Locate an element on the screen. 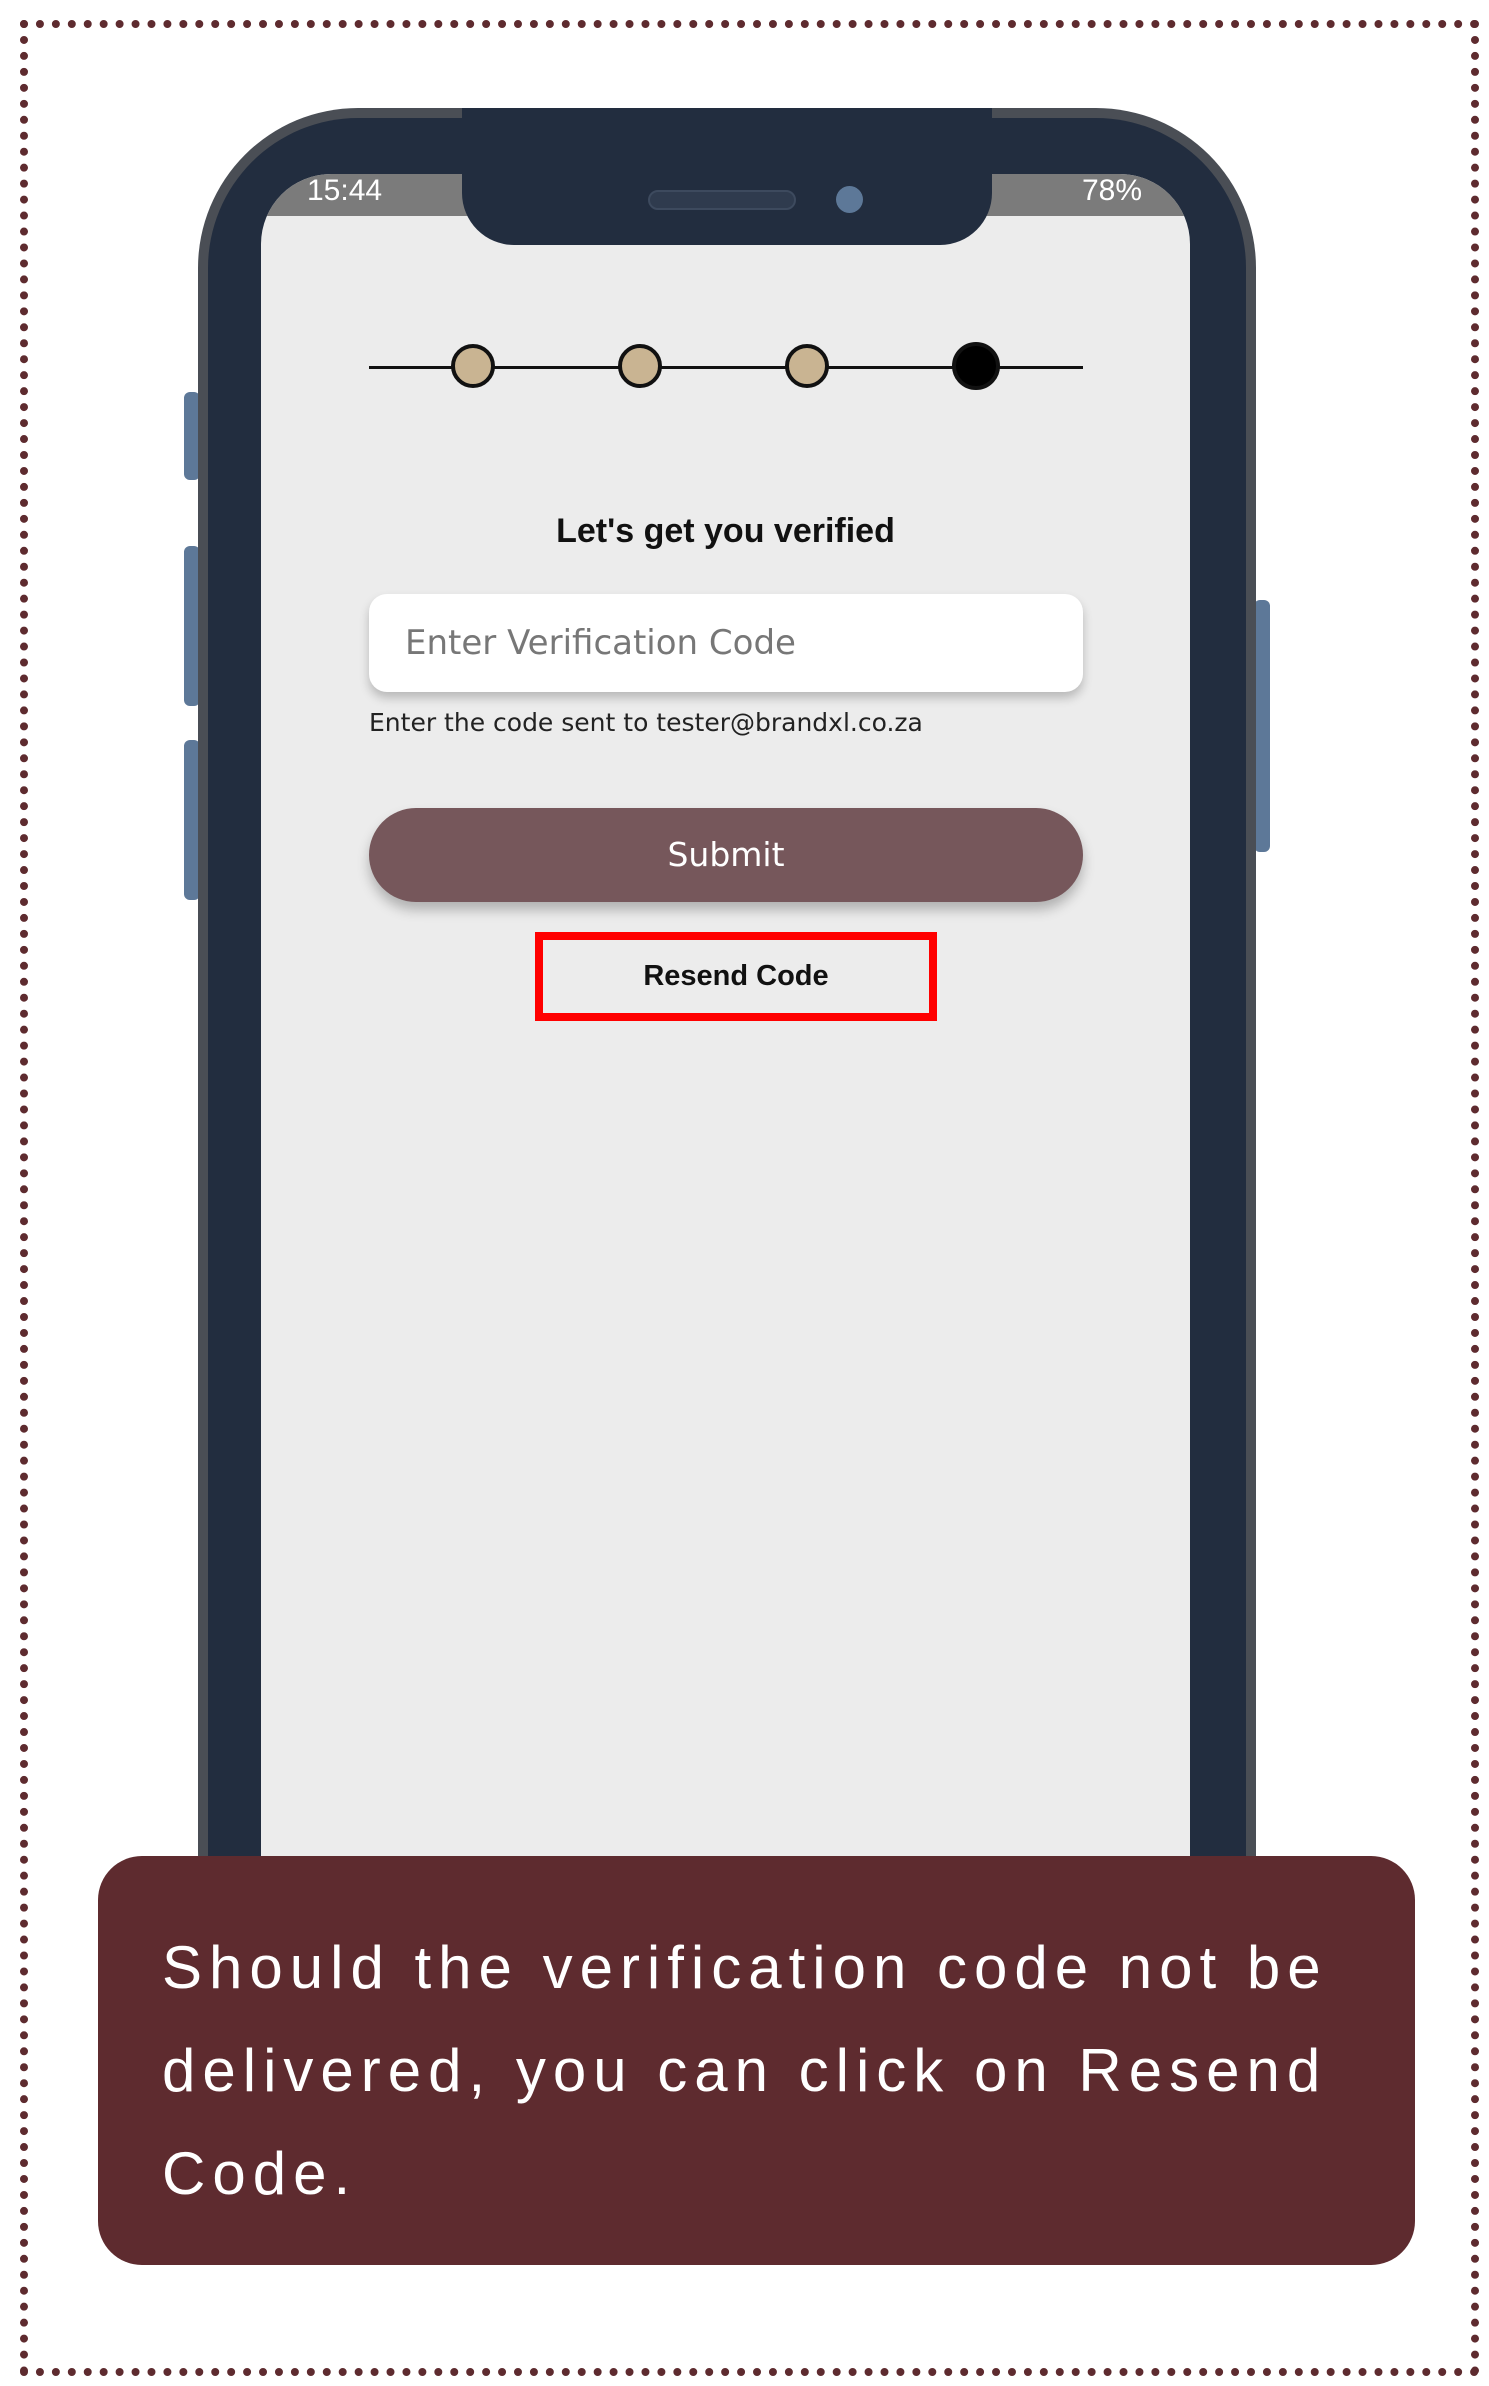 The height and width of the screenshot is (2386, 1489). step-1-dot is located at coordinates (473, 366).